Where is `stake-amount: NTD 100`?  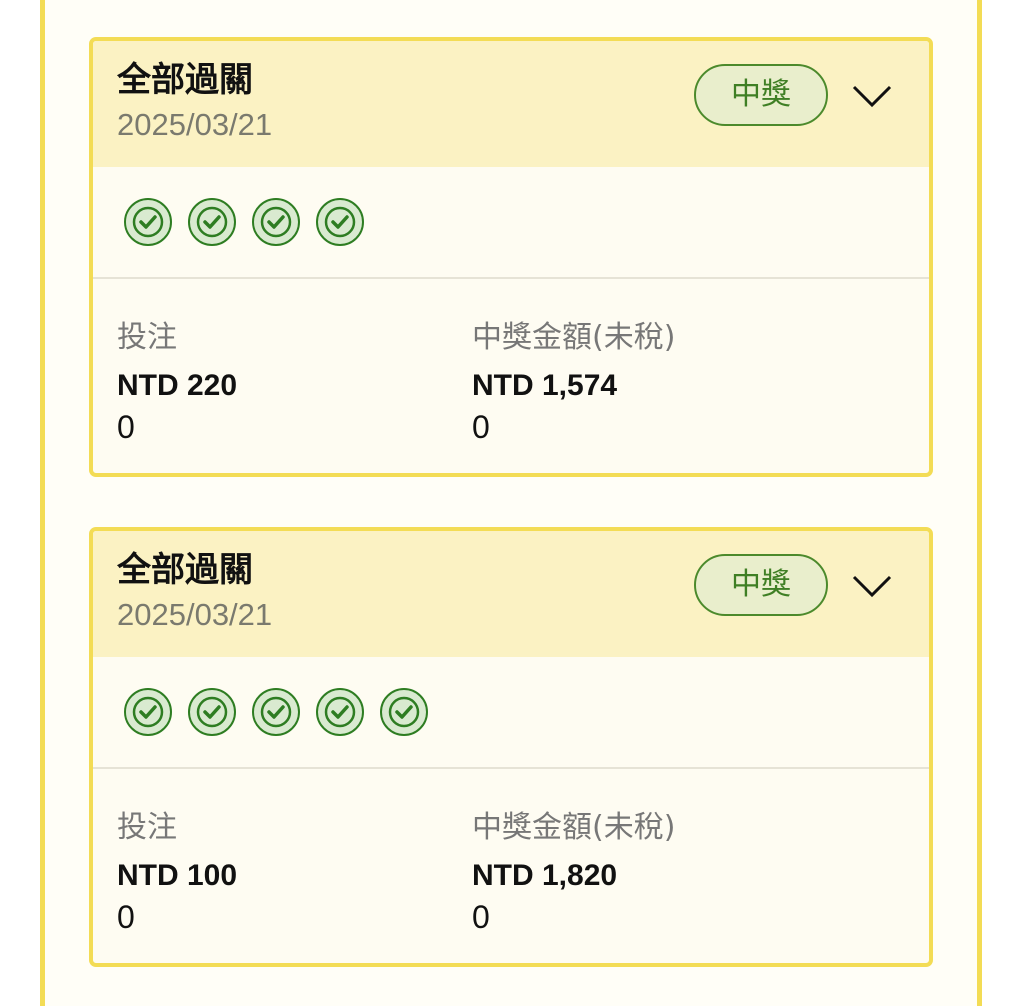
stake-amount: NTD 100 is located at coordinates (177, 875).